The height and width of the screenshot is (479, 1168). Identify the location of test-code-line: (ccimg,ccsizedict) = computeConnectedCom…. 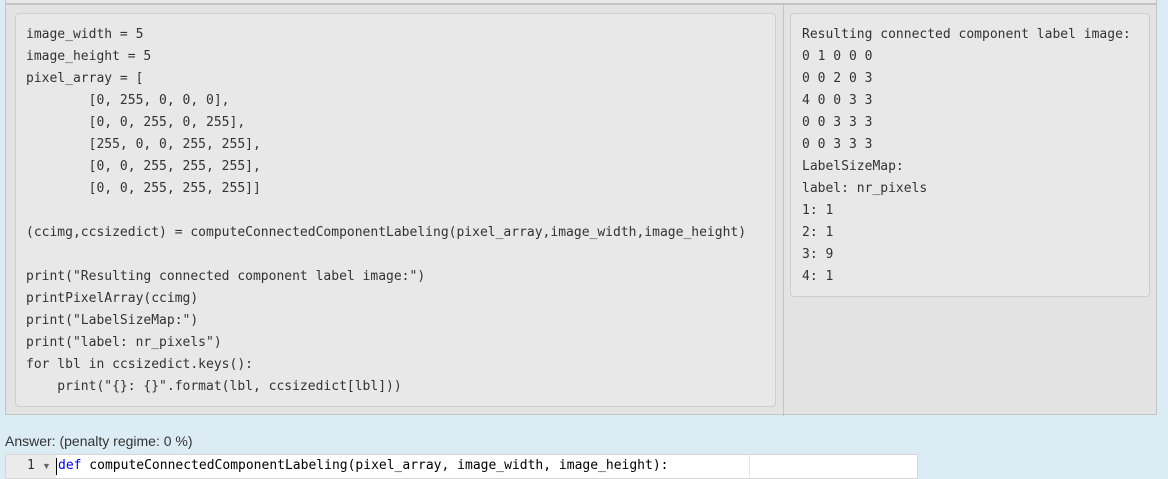
(386, 232).